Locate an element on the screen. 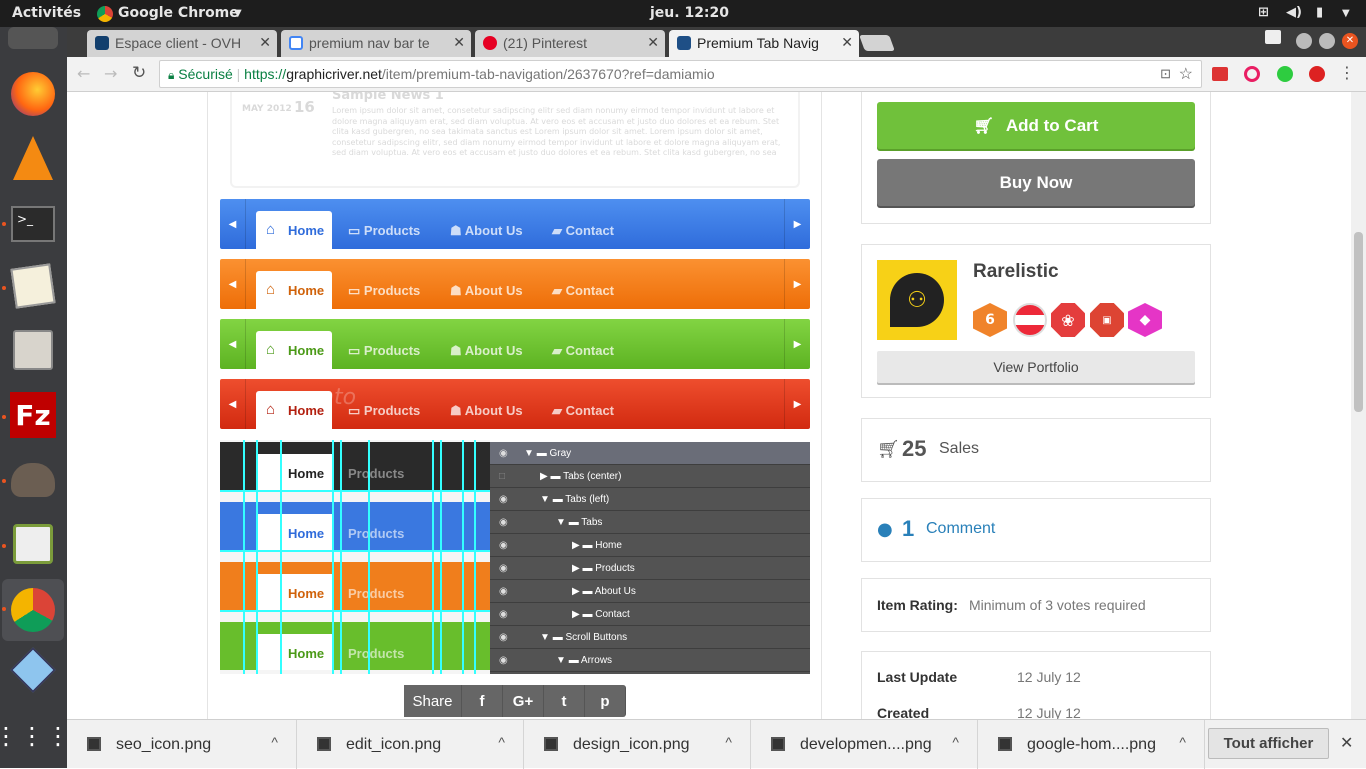 The image size is (1366, 769). layer-row: ◉ ▼ ▬ Arrows is located at coordinates (650, 660).